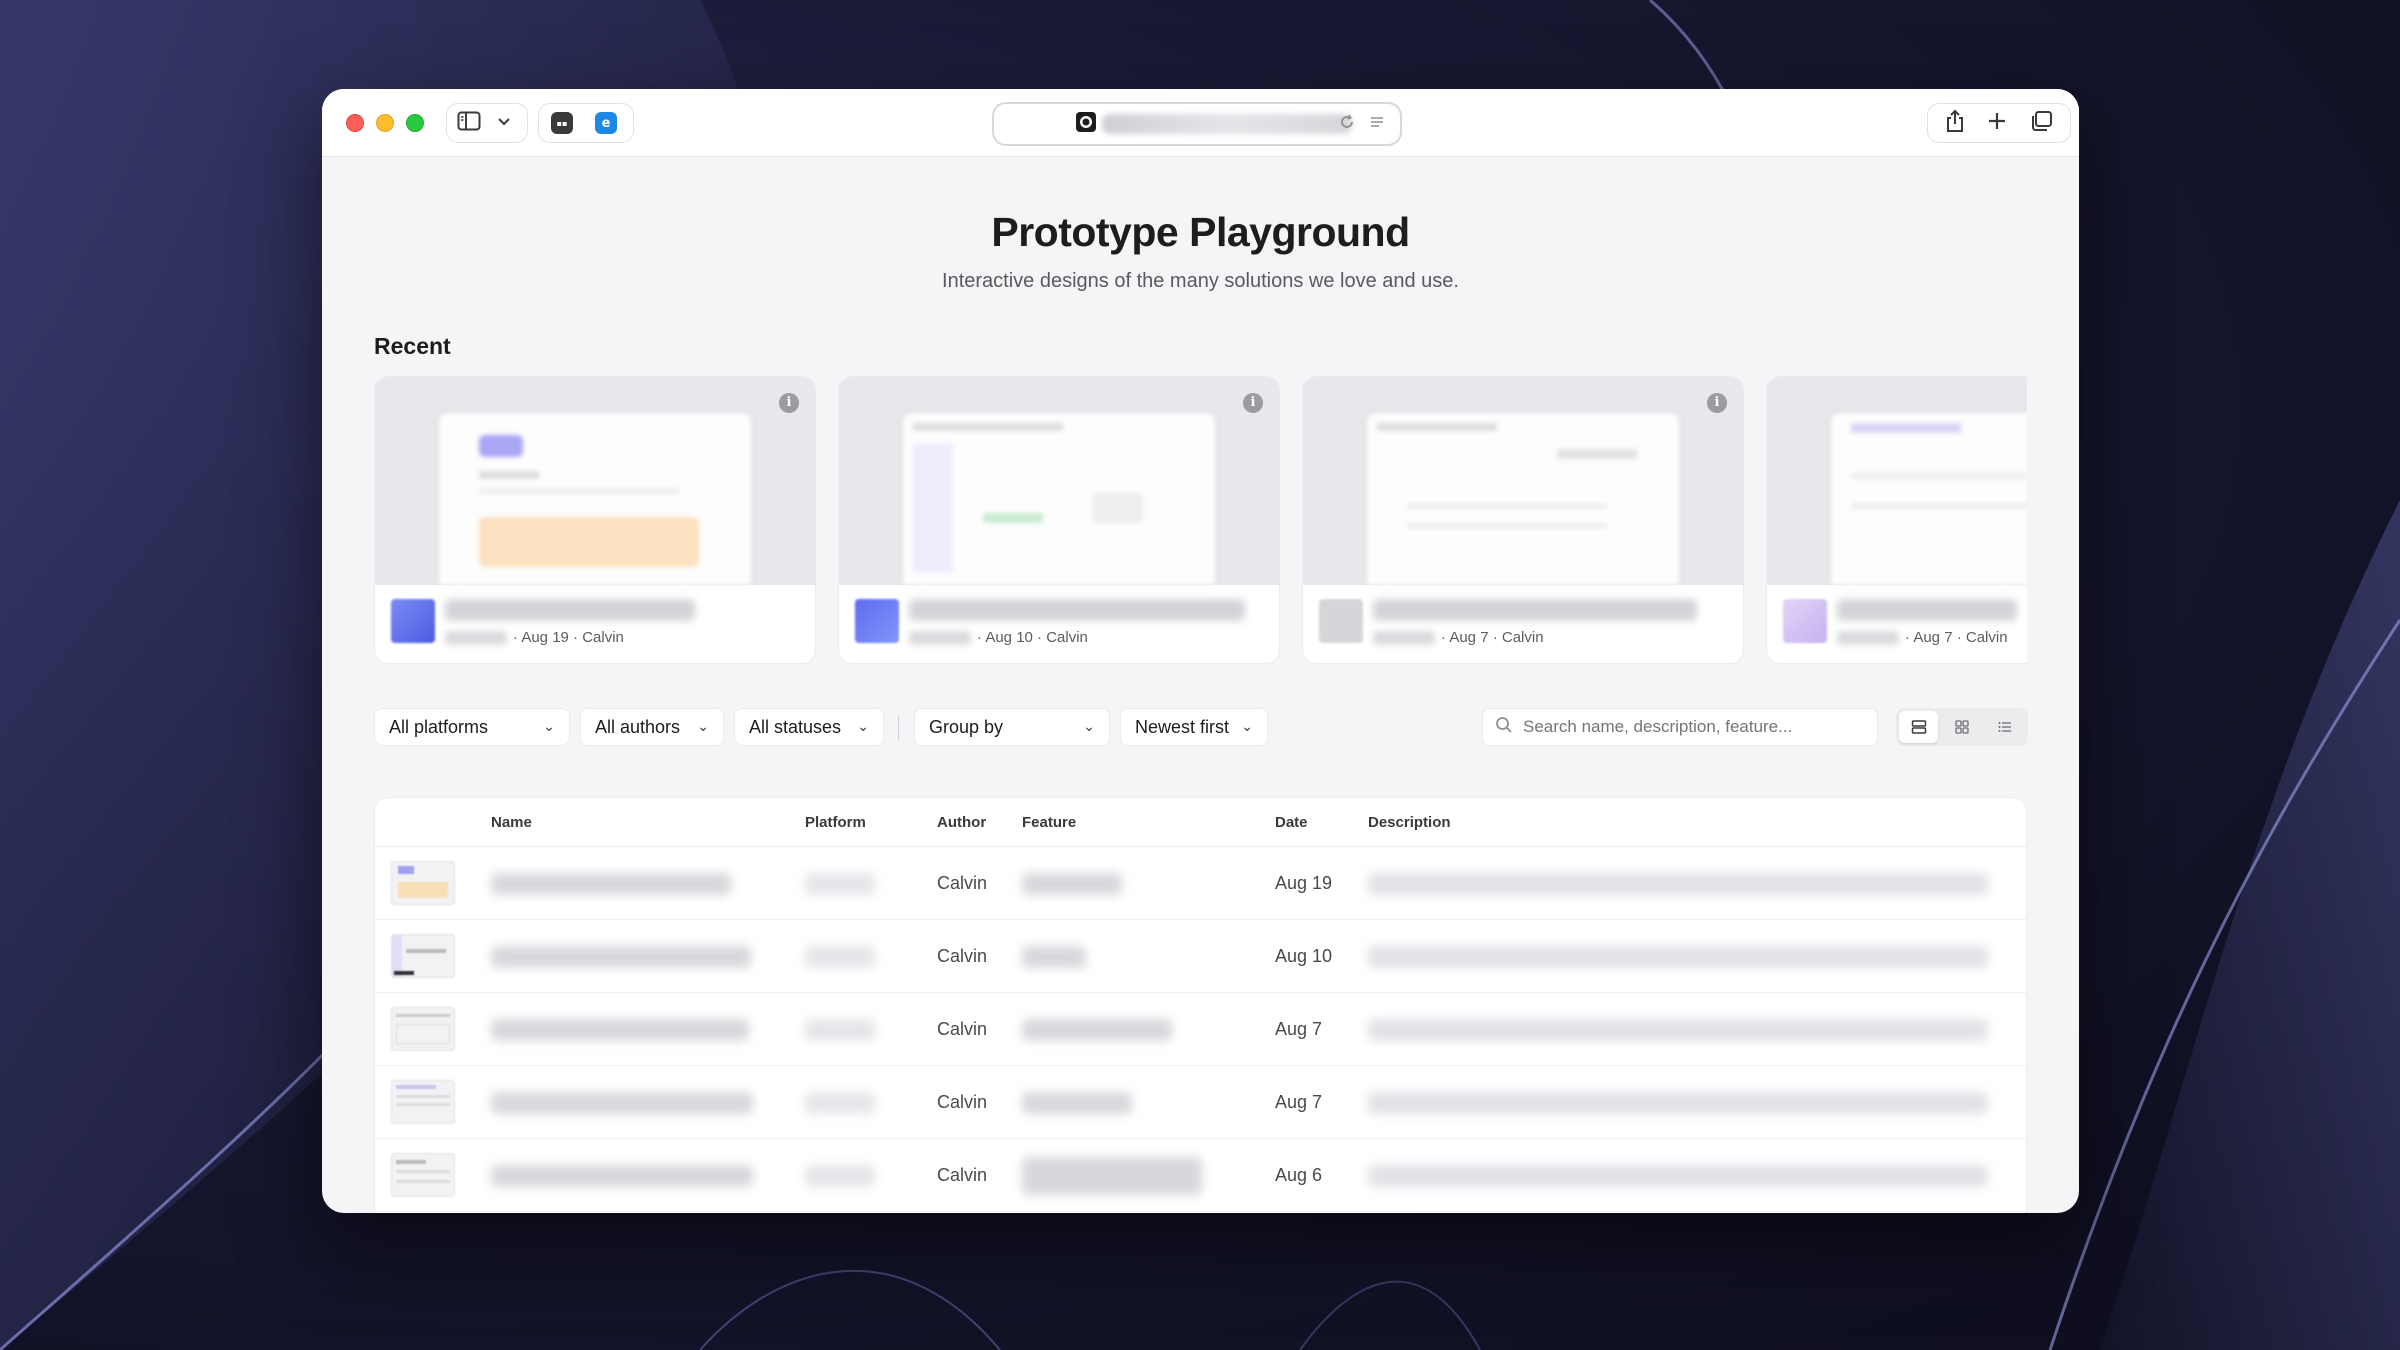  What do you see at coordinates (835, 822) in the screenshot?
I see `column-platform: Platform` at bounding box center [835, 822].